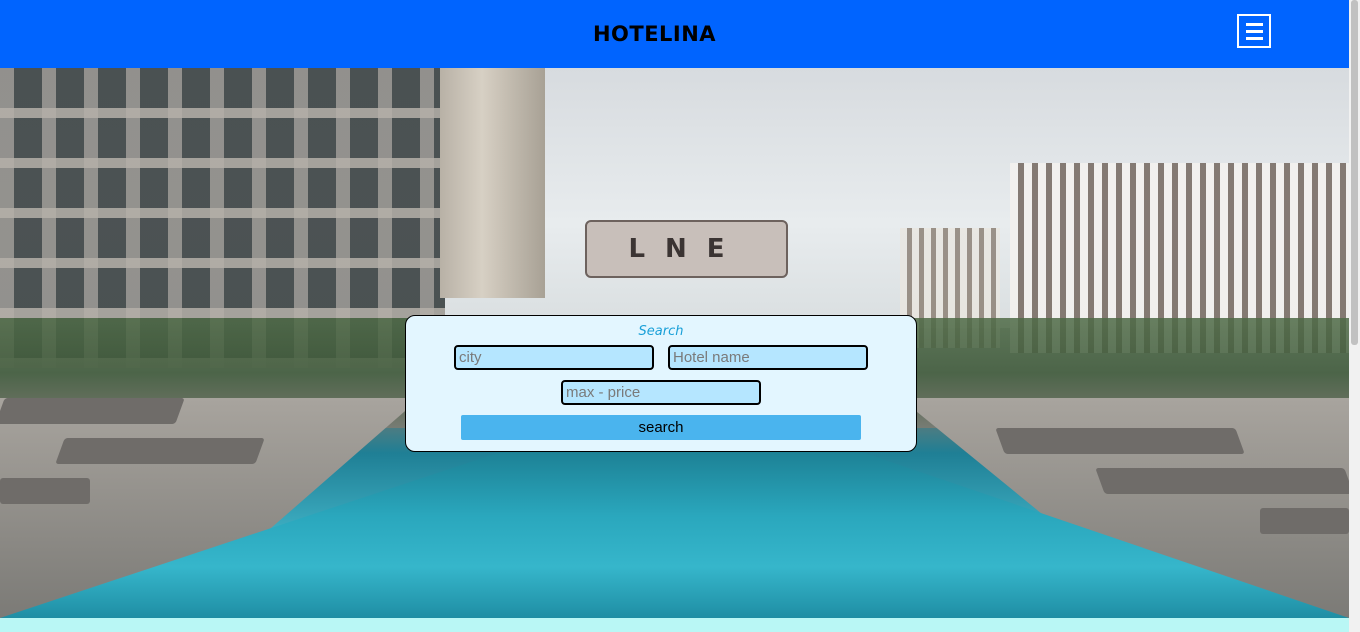  What do you see at coordinates (654, 34) in the screenshot?
I see `brand-logo: HOTELINA` at bounding box center [654, 34].